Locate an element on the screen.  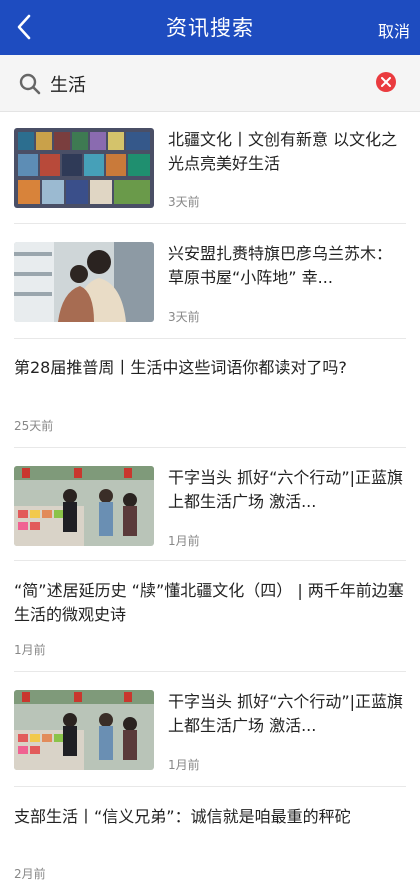
clear-search-button is located at coordinates (386, 82).